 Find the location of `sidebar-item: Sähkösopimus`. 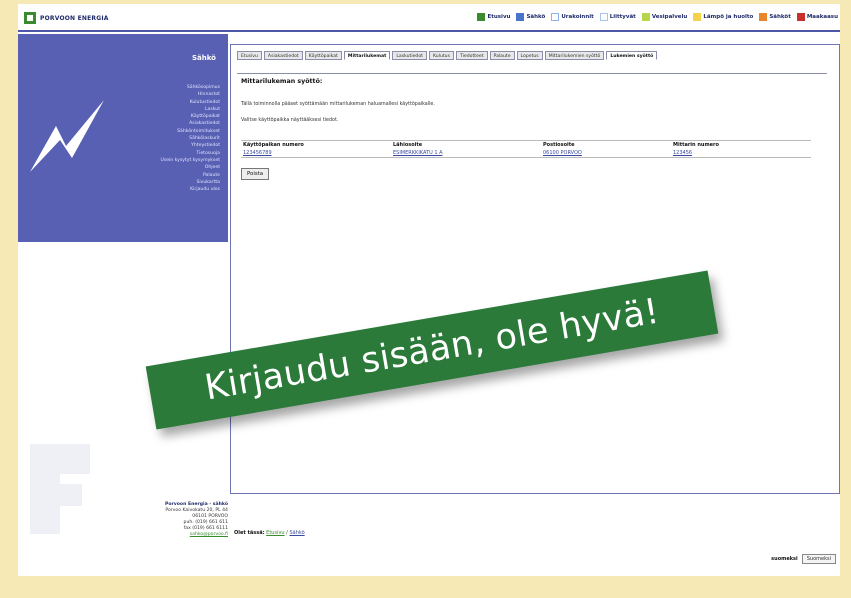

sidebar-item: Sähkösopimus is located at coordinates (190, 87).